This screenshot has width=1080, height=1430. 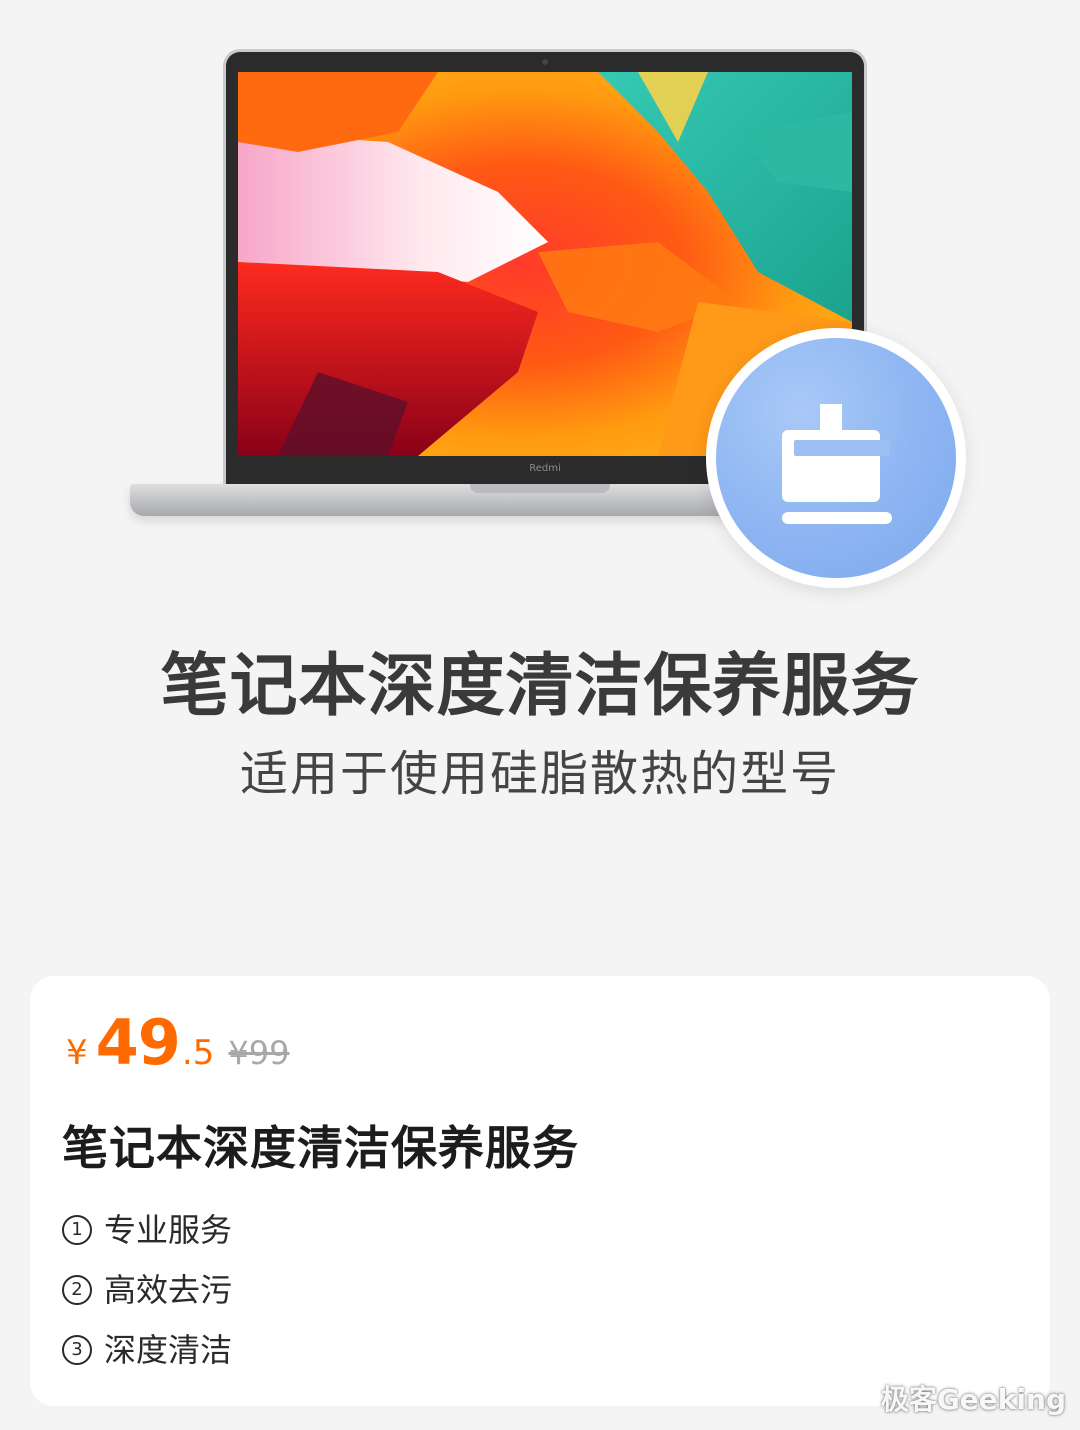 What do you see at coordinates (540, 686) in the screenshot?
I see `hero-title: 笔记本深度清洁保养服务` at bounding box center [540, 686].